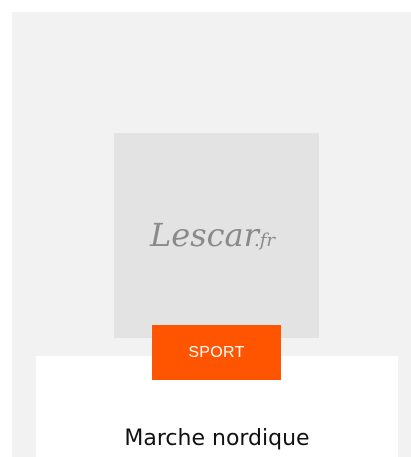  I want to click on article-title: Marche nordique, so click(217, 439).